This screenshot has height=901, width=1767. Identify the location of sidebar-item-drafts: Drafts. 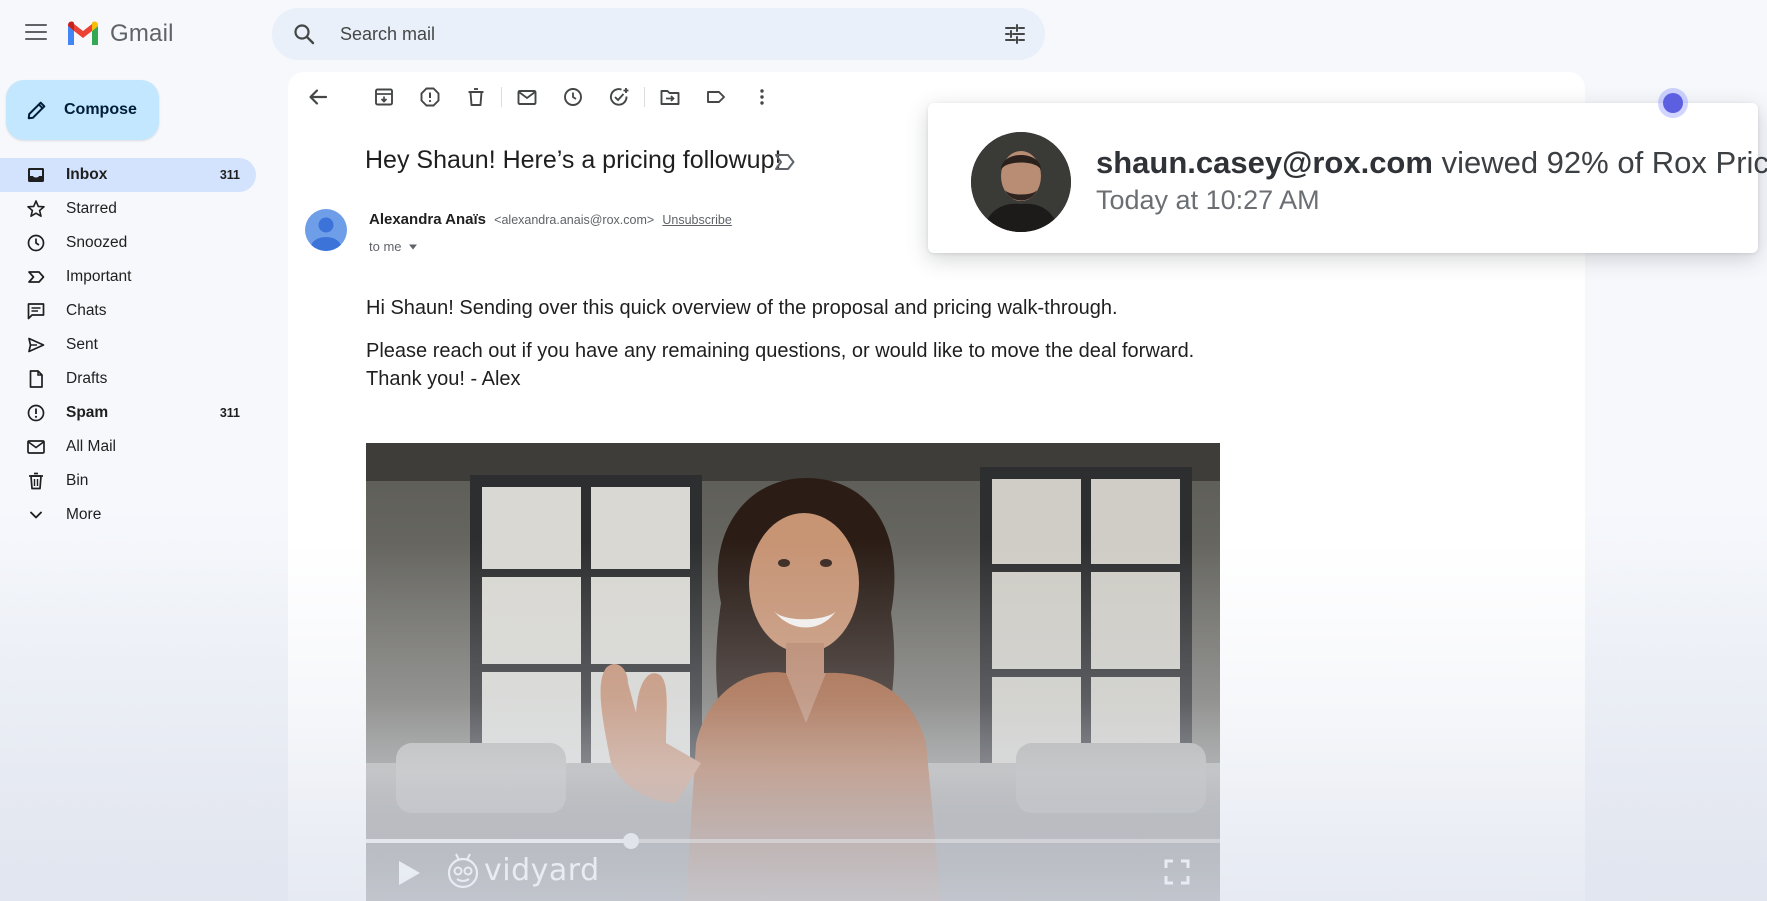
(128, 379).